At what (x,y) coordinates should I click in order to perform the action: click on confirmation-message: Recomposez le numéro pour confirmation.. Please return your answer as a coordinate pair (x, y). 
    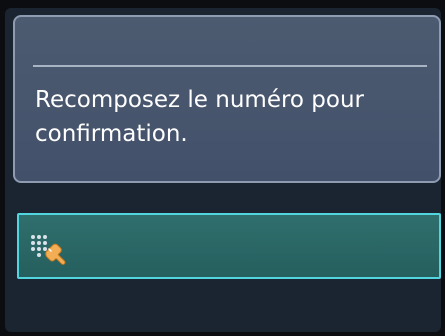
    Looking at the image, I should click on (200, 117).